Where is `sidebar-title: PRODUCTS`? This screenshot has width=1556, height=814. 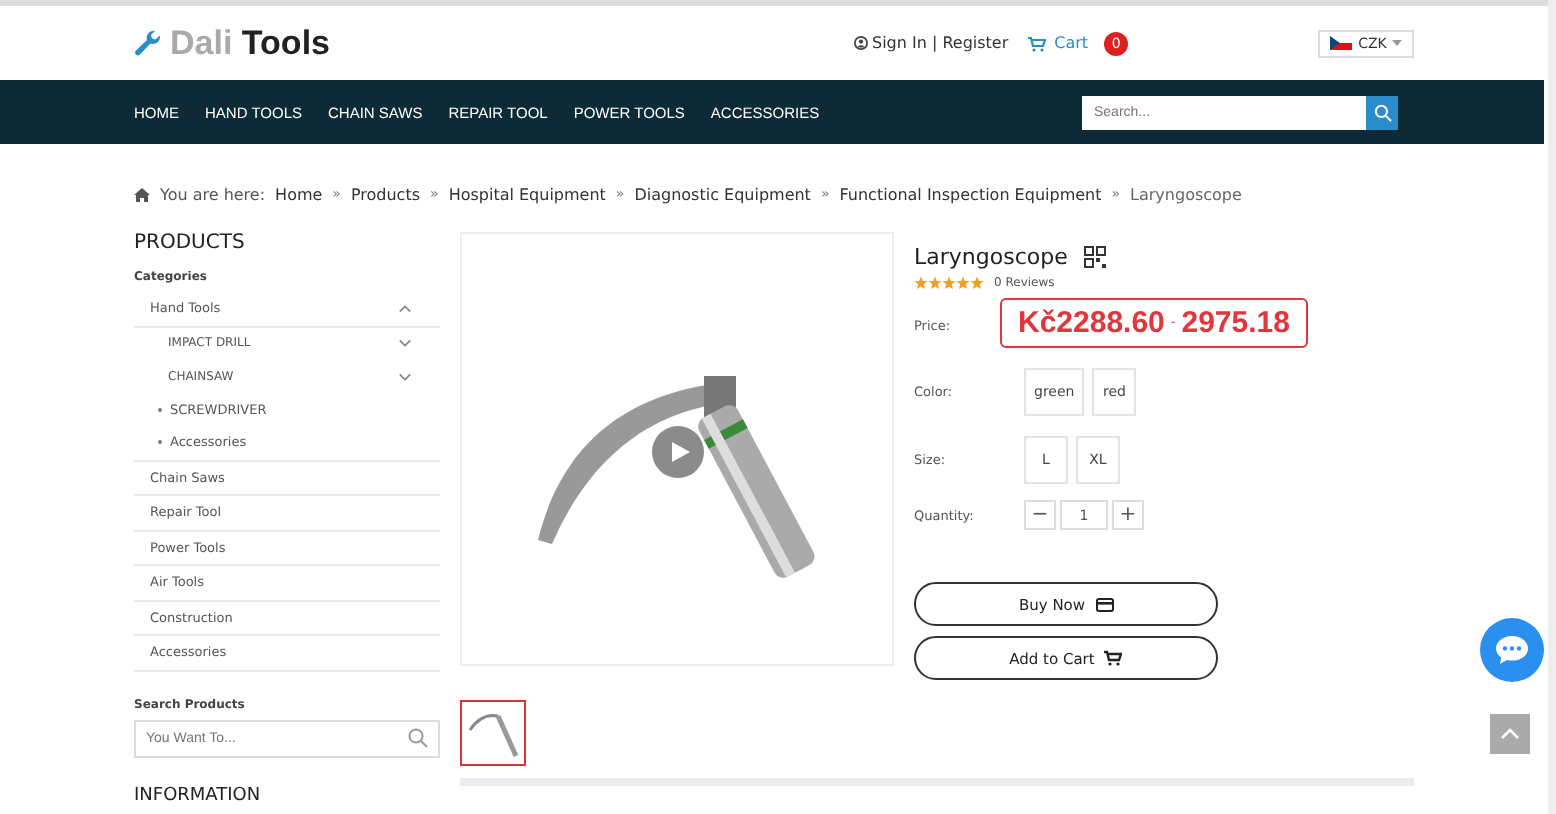 sidebar-title: PRODUCTS is located at coordinates (190, 243).